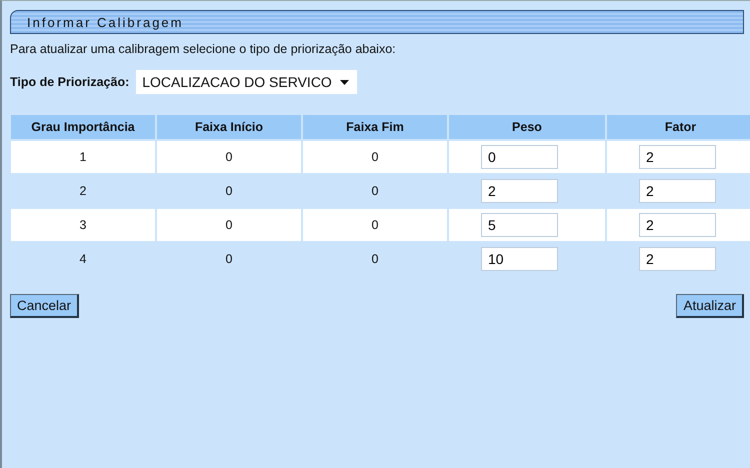 Image resolution: width=750 pixels, height=468 pixels. I want to click on column-header: Peso, so click(527, 127).